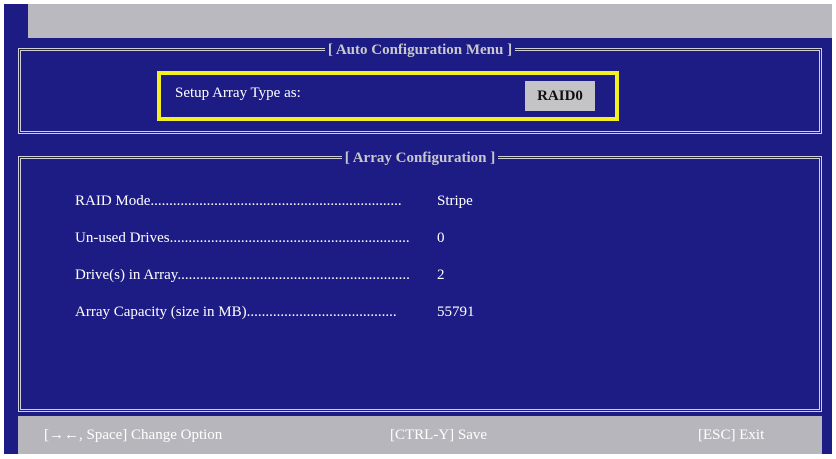  Describe the element at coordinates (420, 50) in the screenshot. I see `auto-configuration-title: [ Auto Configuration Menu ]` at that location.